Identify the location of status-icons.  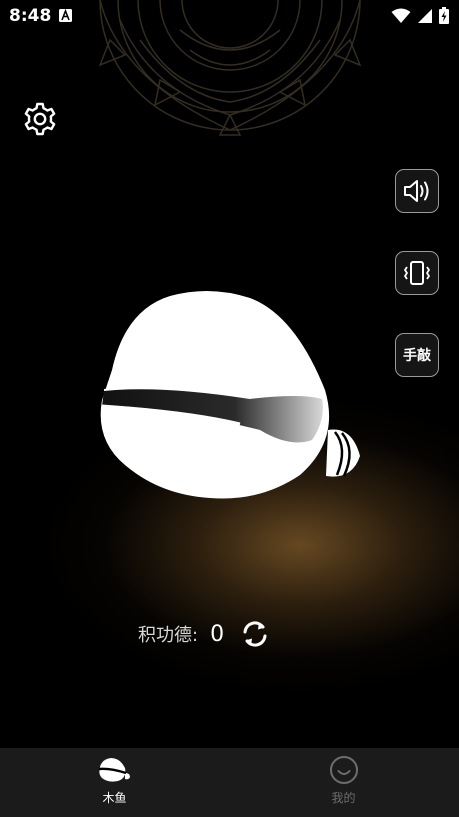
(420, 15).